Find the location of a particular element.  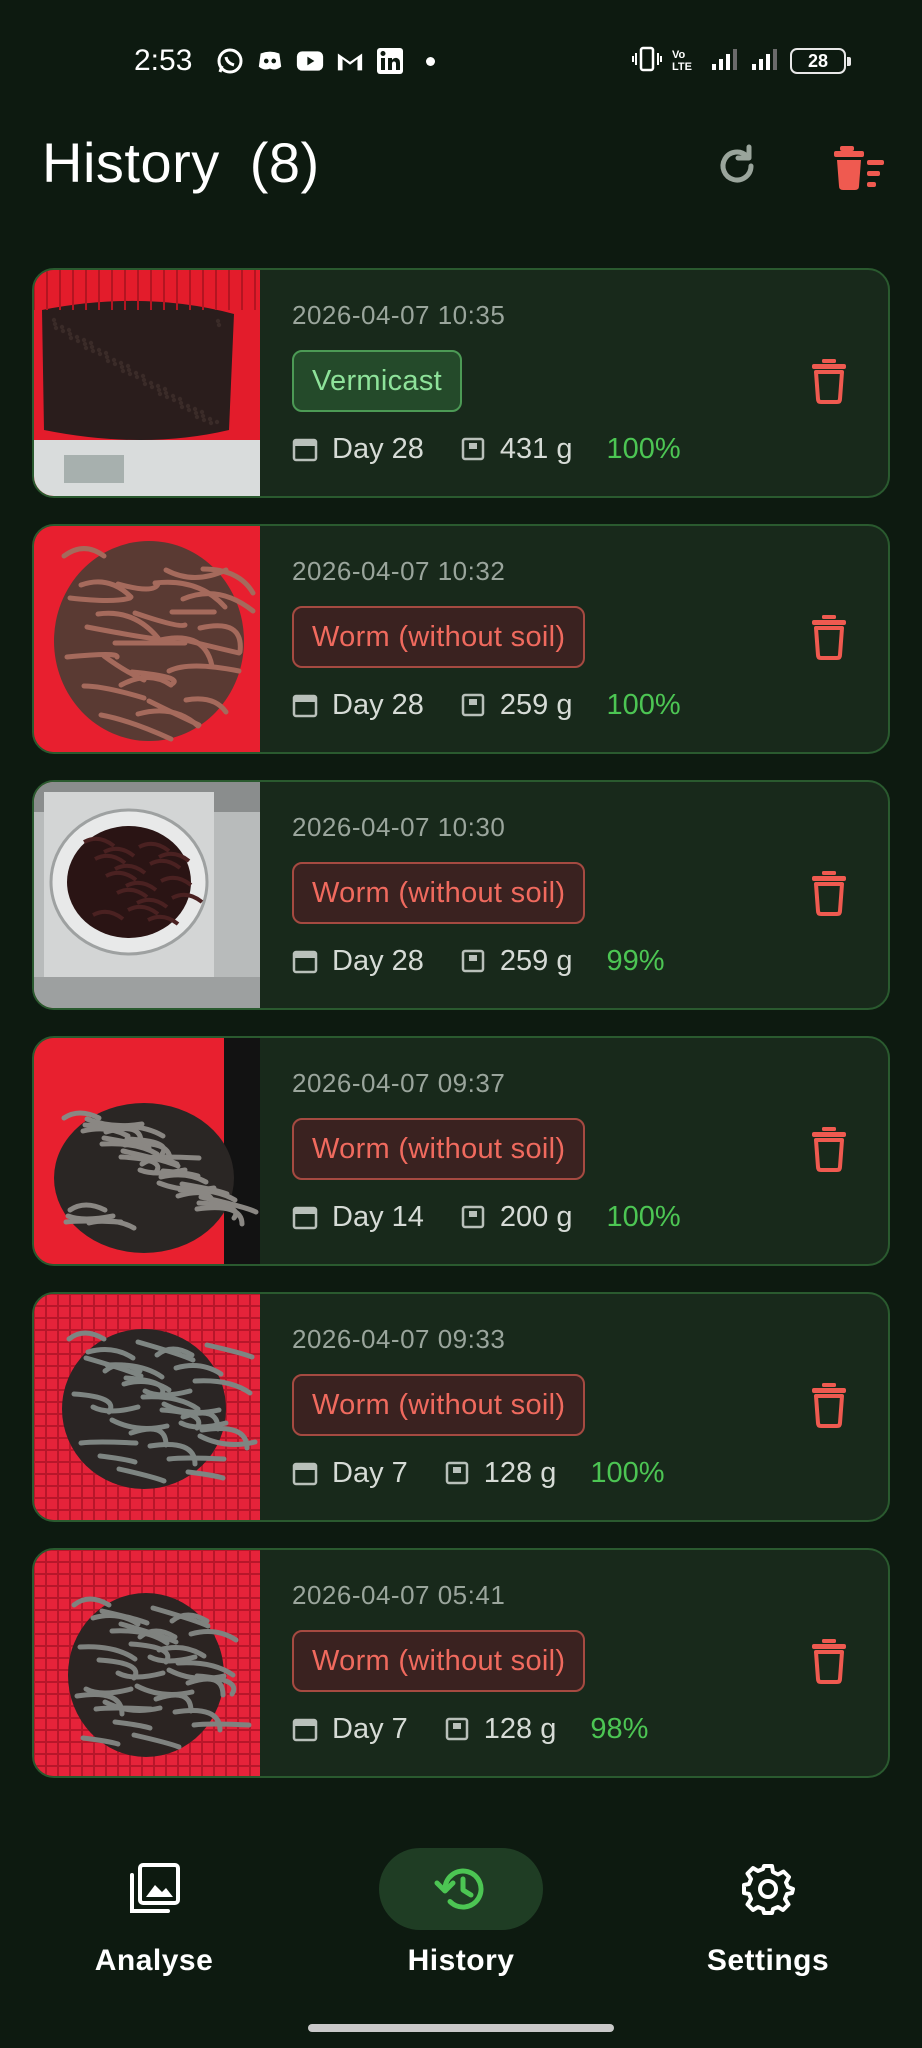

nav-analyse: Analyse is located at coordinates (154, 1918).